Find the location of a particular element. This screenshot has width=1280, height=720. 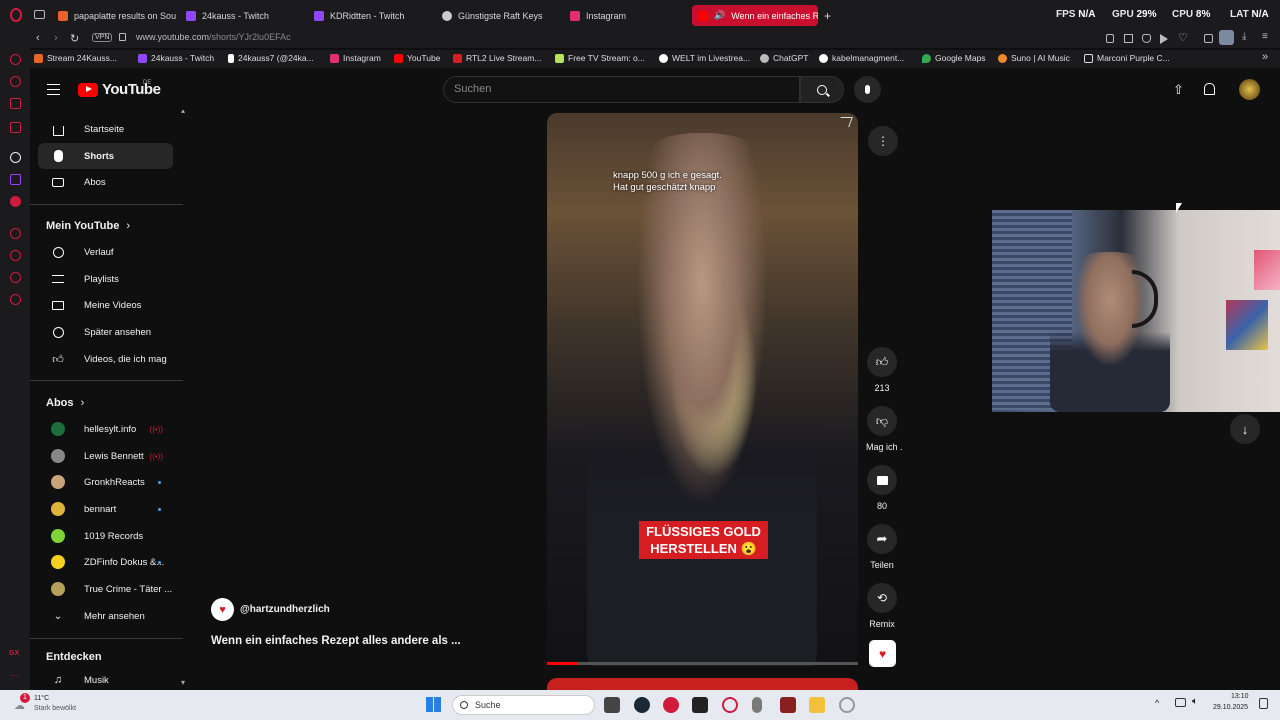

like-button: 👍︎ is located at coordinates (882, 362).